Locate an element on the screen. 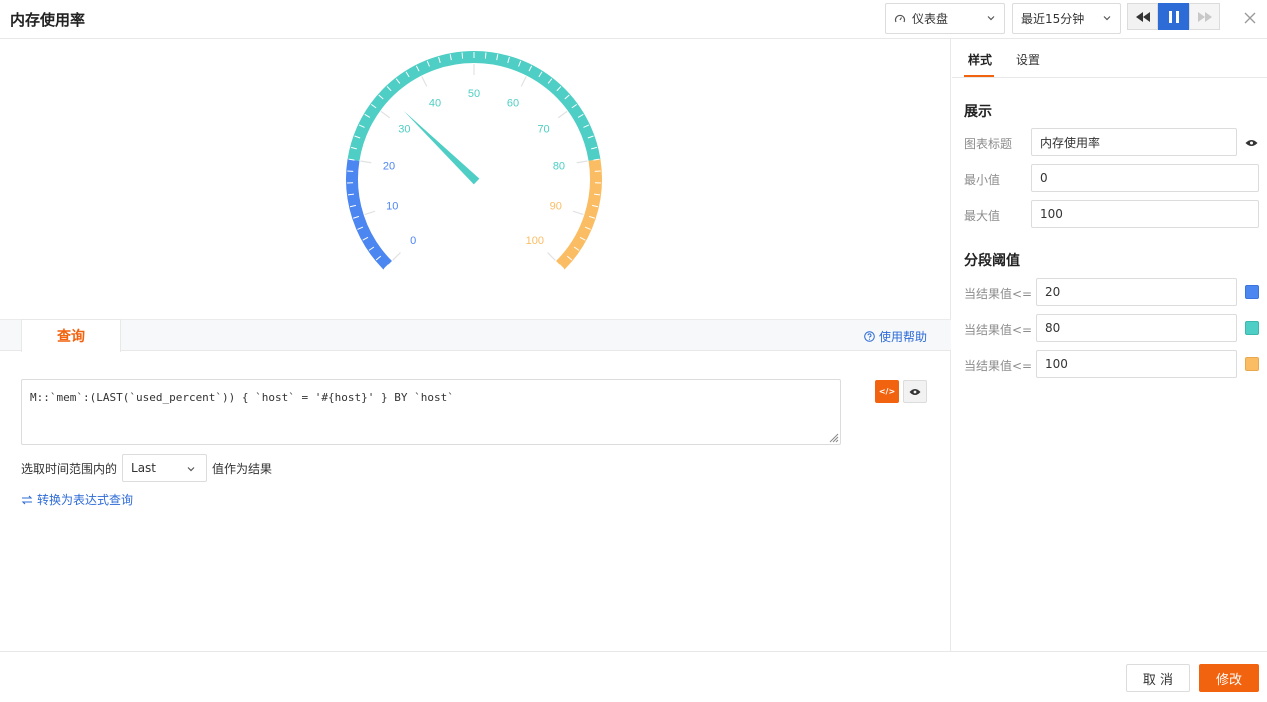 The width and height of the screenshot is (1267, 702). range-row: 选取时间范围内的 Last 值作为结果 is located at coordinates (146, 468).